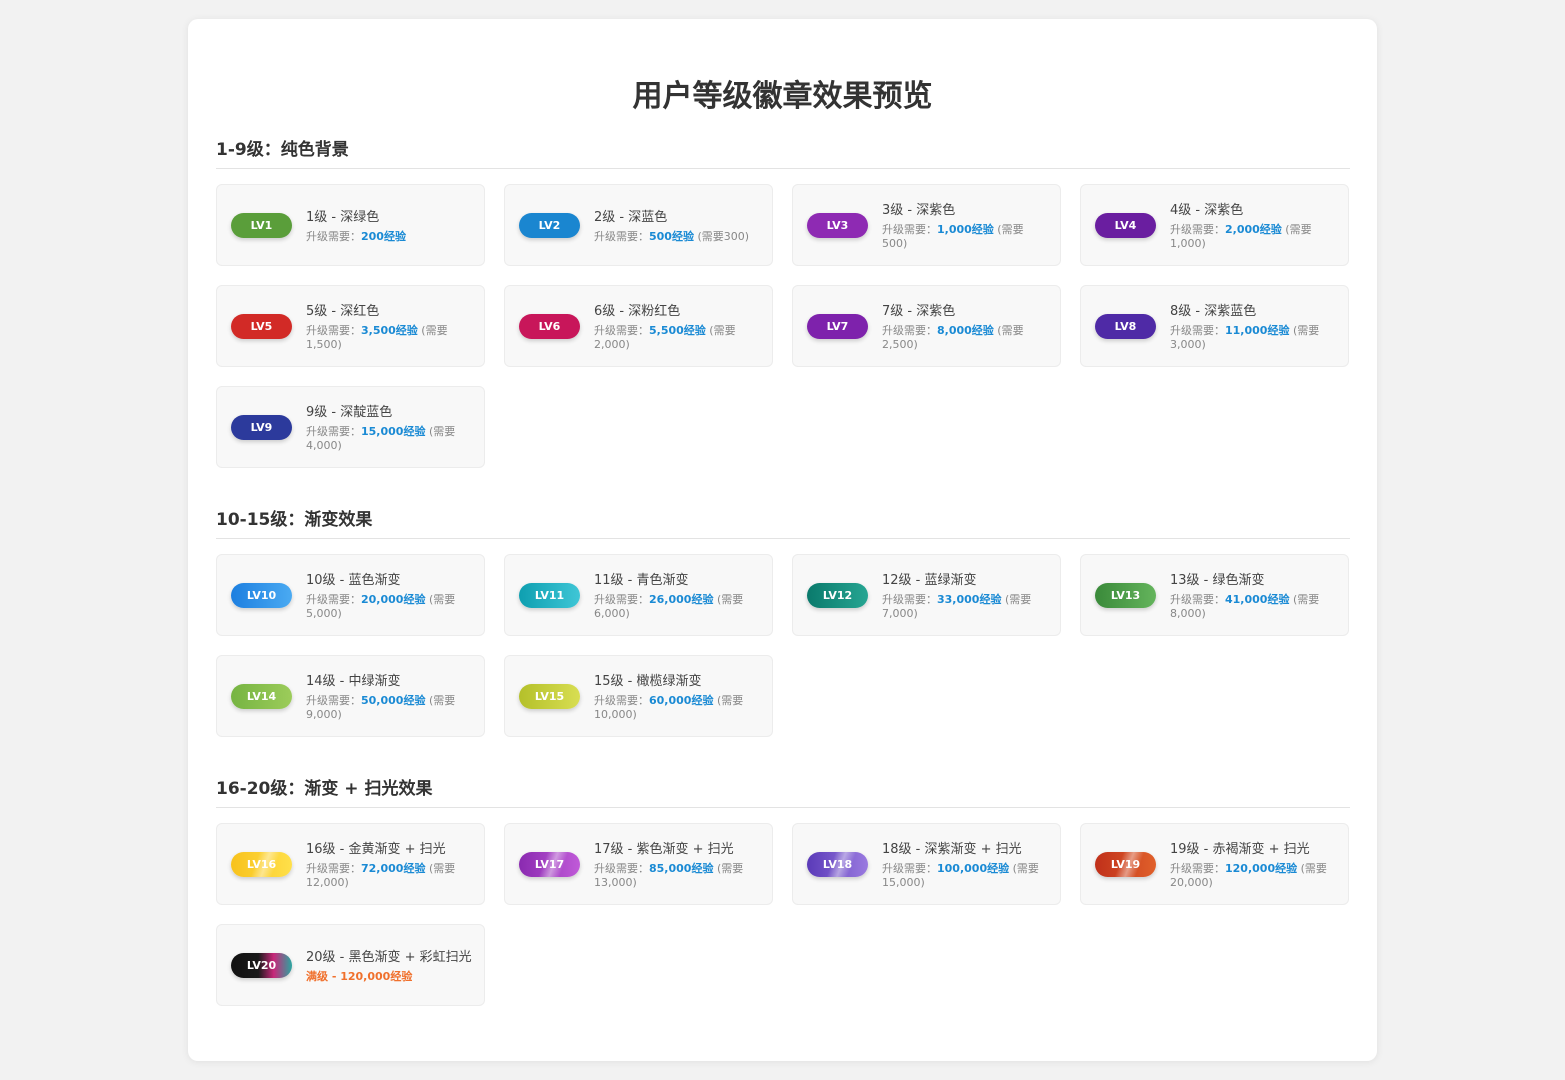 This screenshot has width=1565, height=1080. Describe the element at coordinates (919, 311) in the screenshot. I see `level-title: 7级 - 深紫色` at that location.